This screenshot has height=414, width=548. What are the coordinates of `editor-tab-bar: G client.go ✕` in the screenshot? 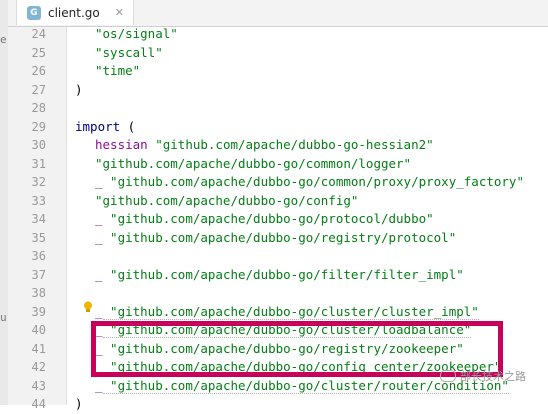 It's located at (278, 13).